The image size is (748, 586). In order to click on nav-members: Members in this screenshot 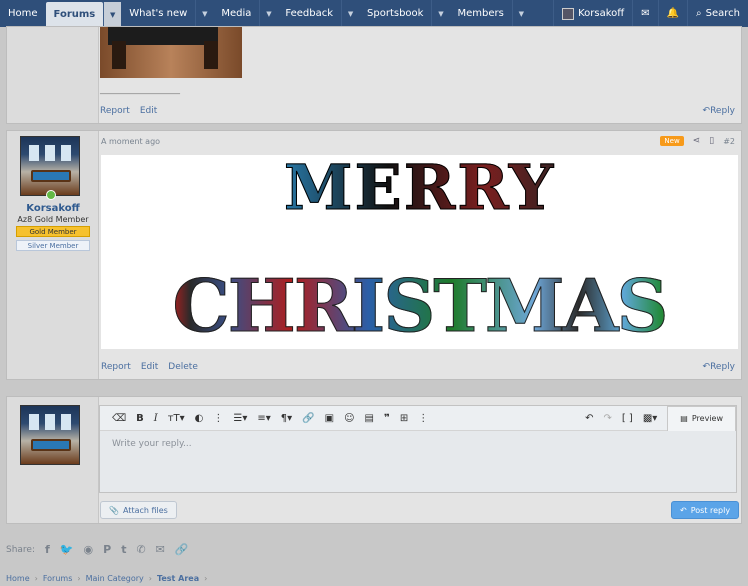, I will do `click(480, 13)`.